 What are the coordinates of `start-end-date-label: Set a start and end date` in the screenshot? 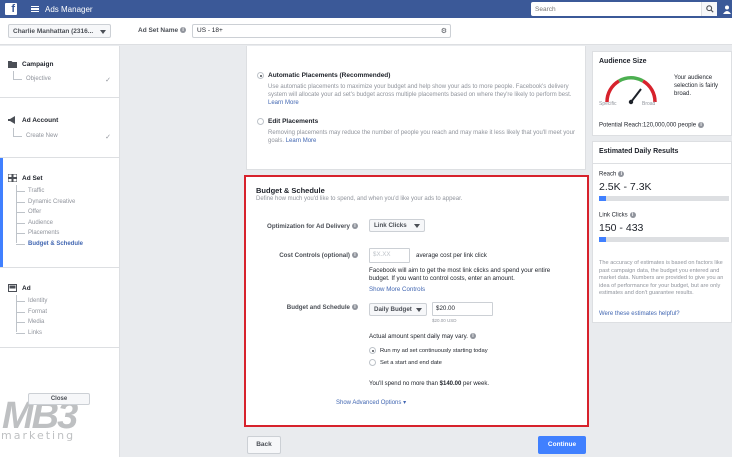 It's located at (411, 363).